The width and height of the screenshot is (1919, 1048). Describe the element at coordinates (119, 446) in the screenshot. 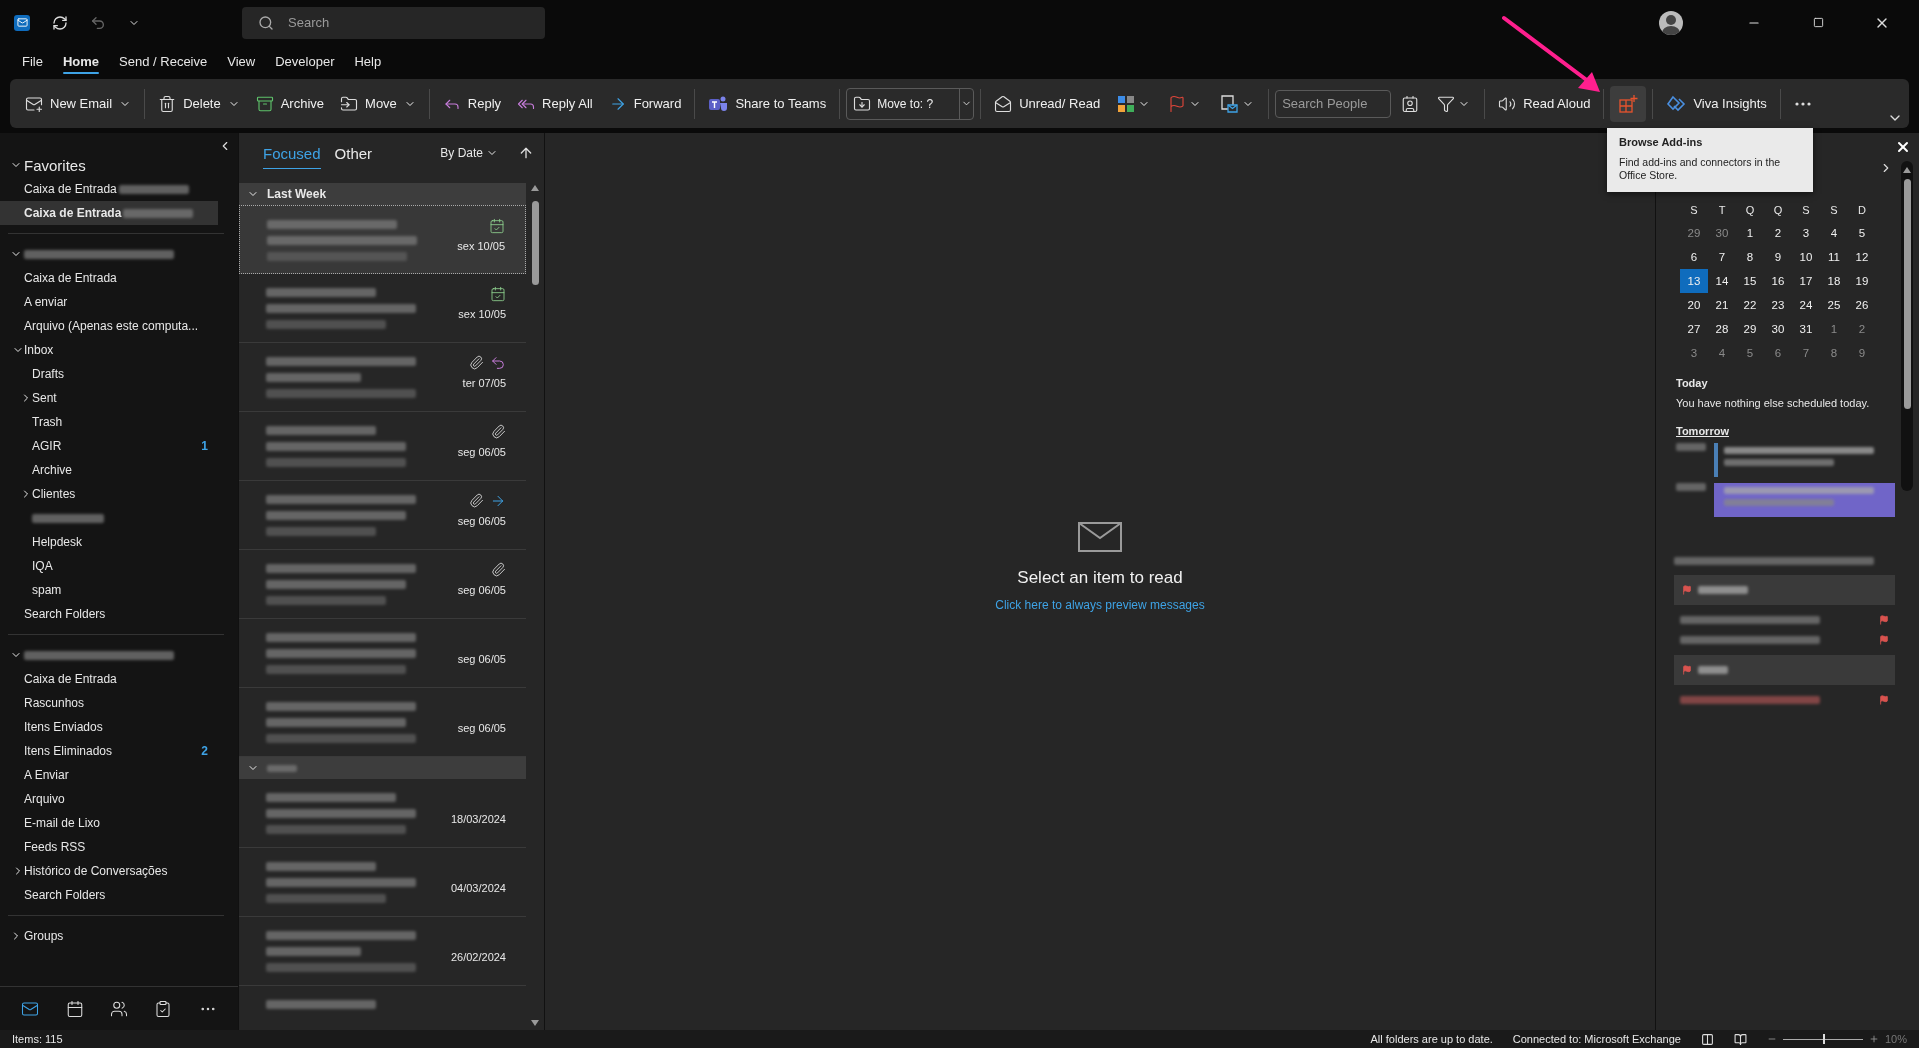

I see `folder-item: AGIR 1` at that location.